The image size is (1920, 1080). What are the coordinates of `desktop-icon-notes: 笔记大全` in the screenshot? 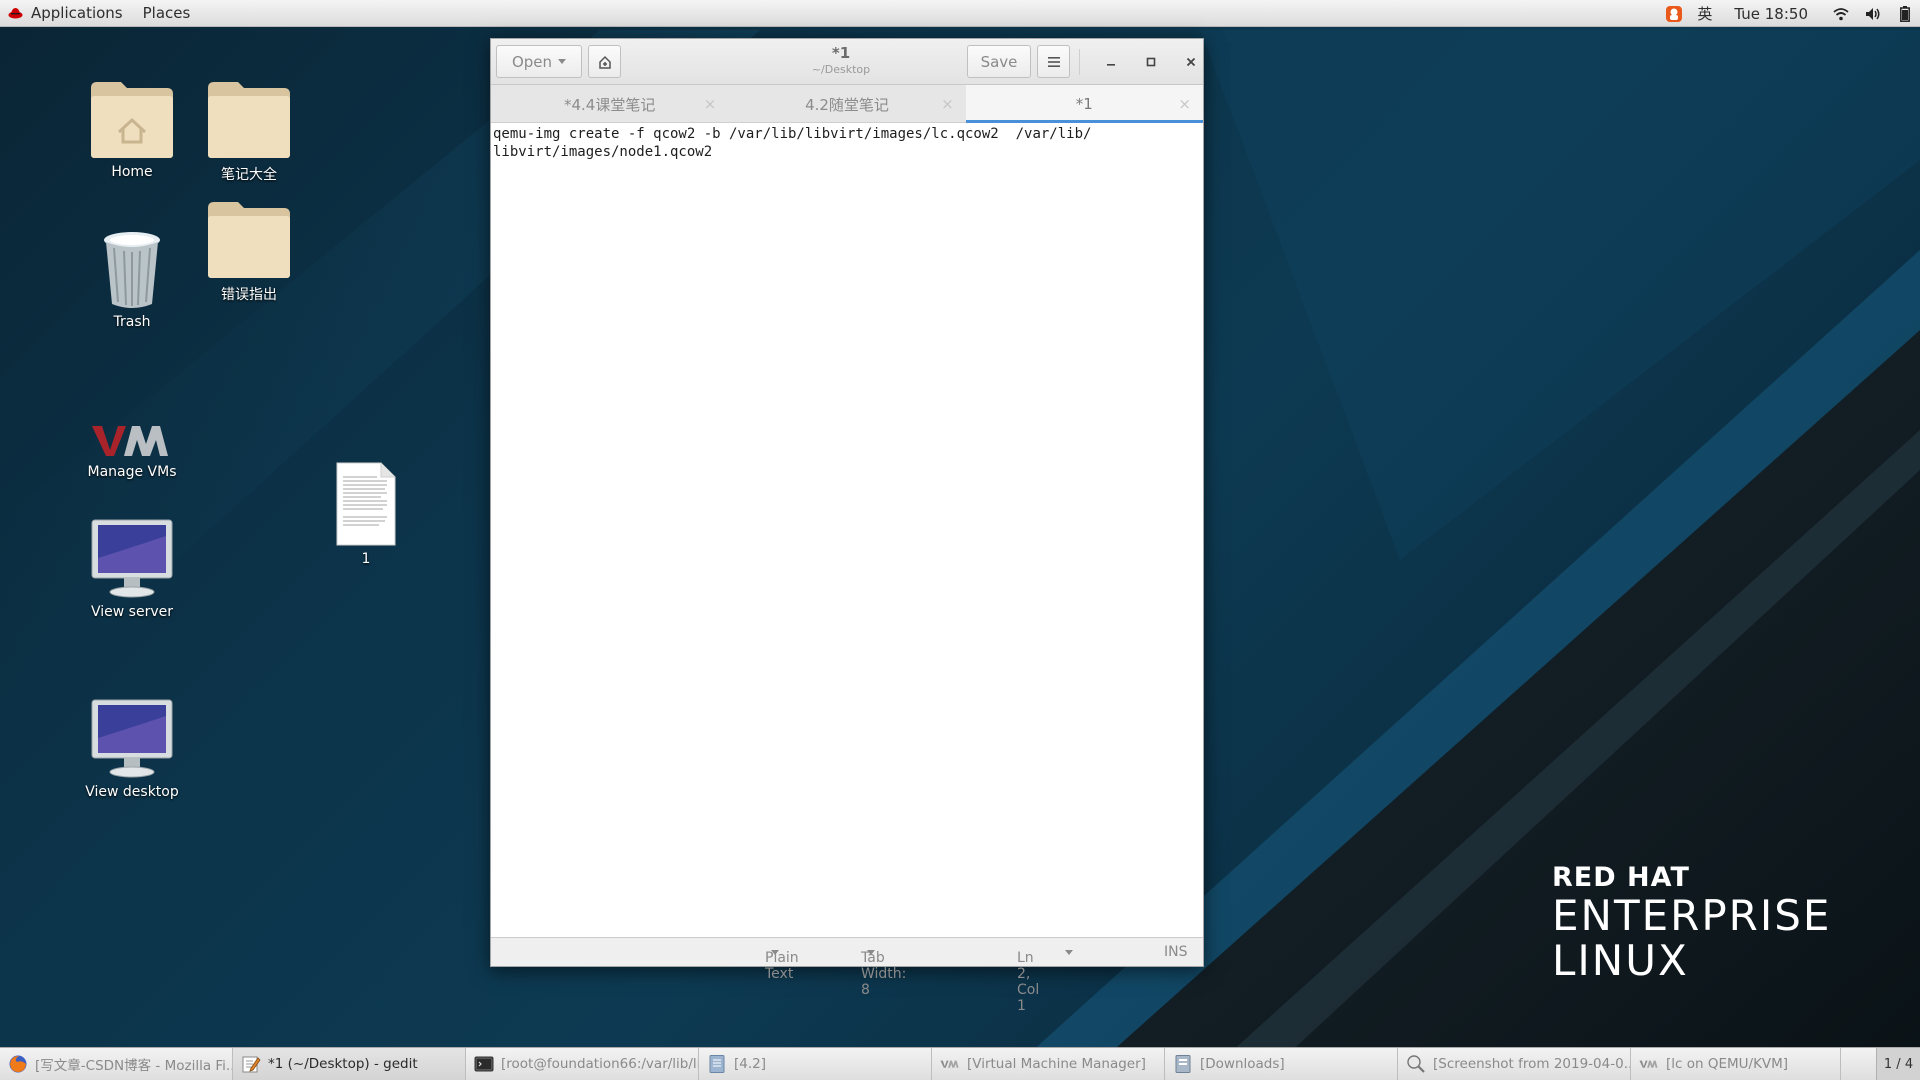 It's located at (249, 127).